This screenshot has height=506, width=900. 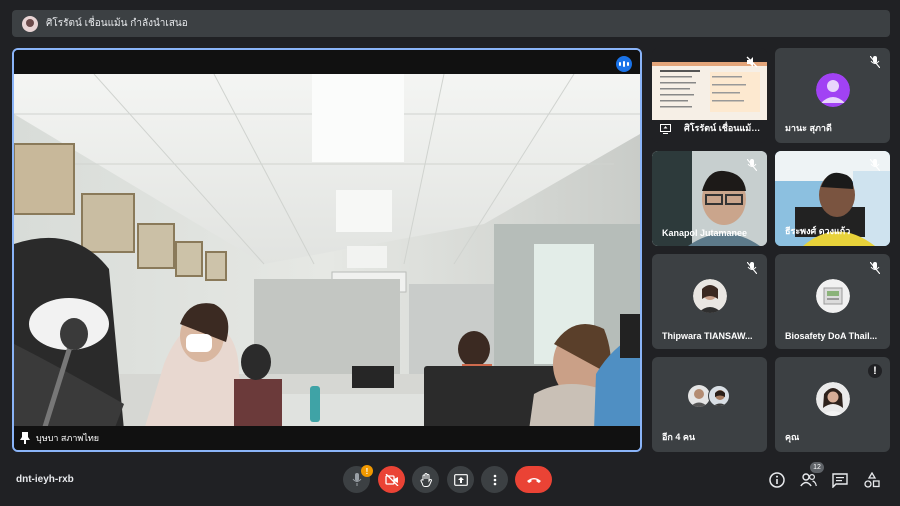 What do you see at coordinates (624, 64) in the screenshot?
I see `speaking-indicator-icon` at bounding box center [624, 64].